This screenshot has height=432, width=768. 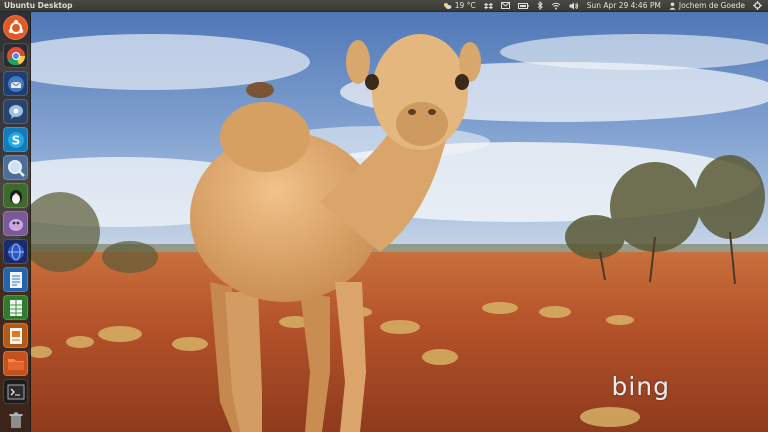 I want to click on mail-icon, so click(x=505, y=5).